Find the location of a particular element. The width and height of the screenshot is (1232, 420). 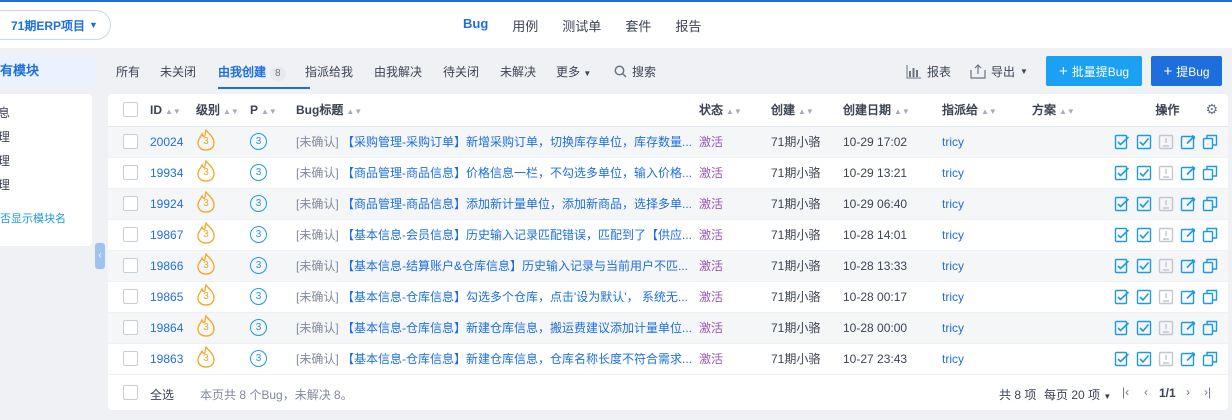

column-title: Bug标题 ▲▼ is located at coordinates (497, 110).